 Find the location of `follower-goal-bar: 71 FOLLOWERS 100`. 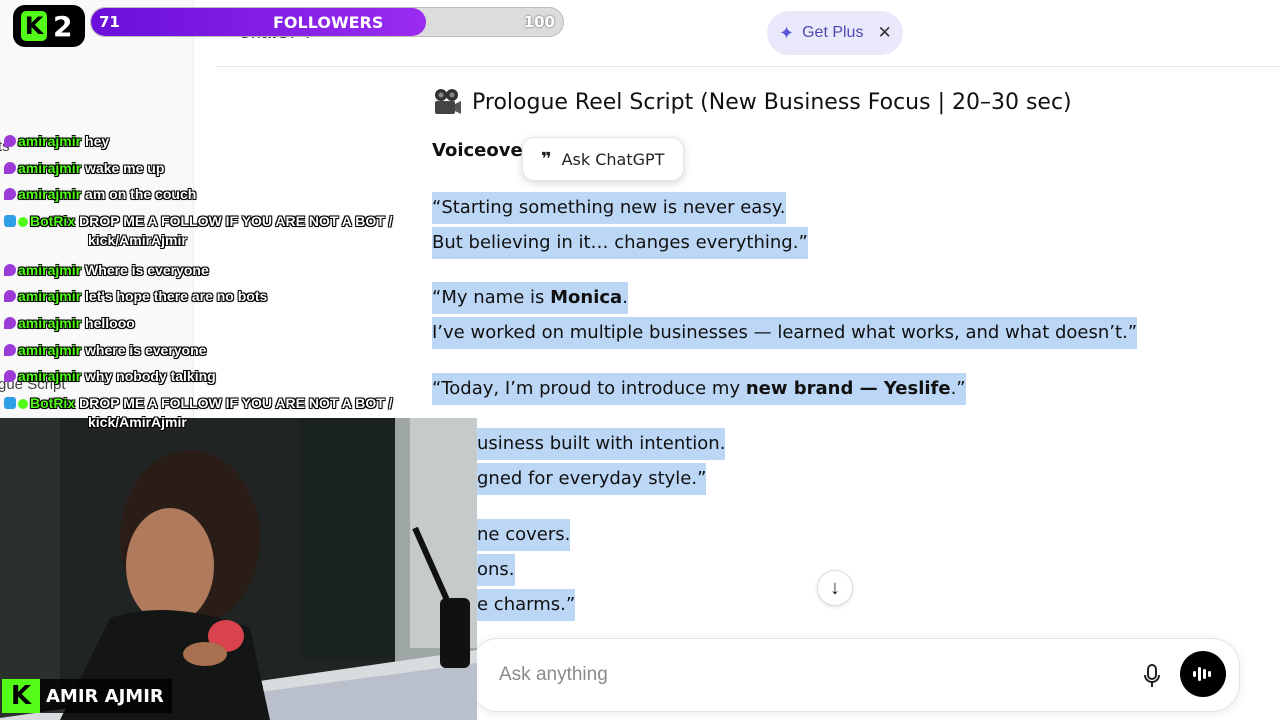

follower-goal-bar: 71 FOLLOWERS 100 is located at coordinates (327, 22).